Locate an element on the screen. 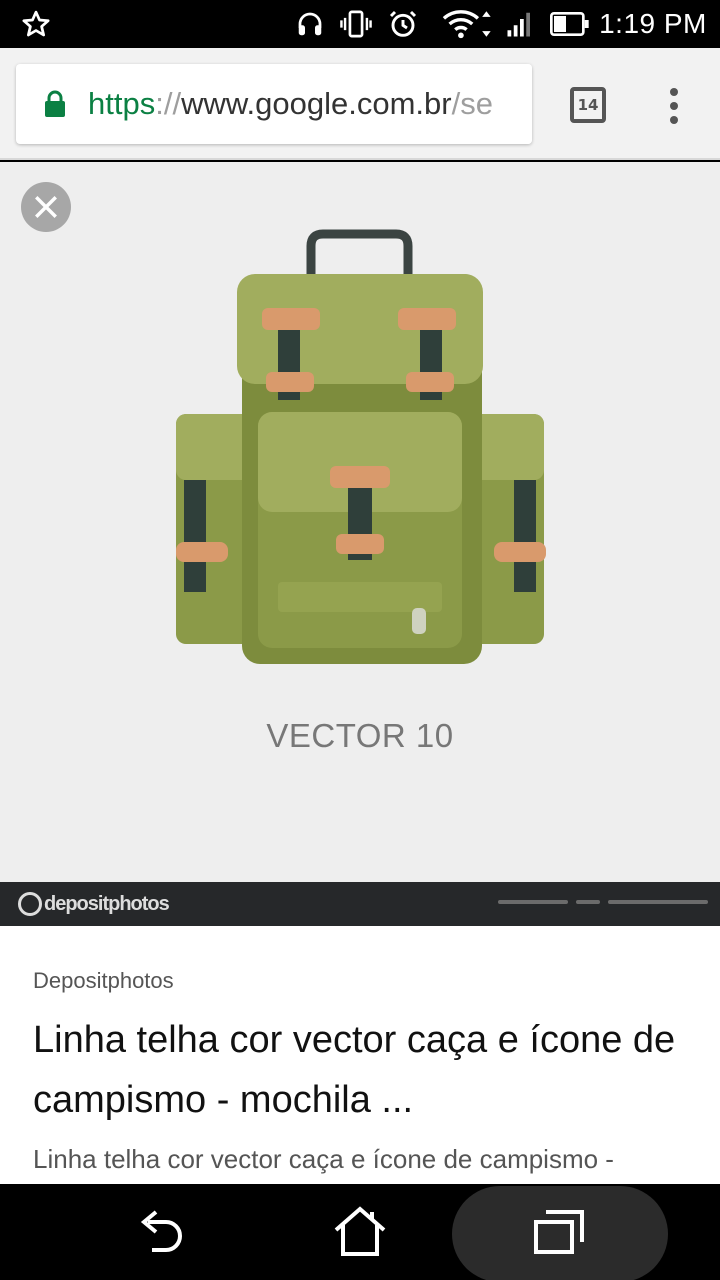 The height and width of the screenshot is (1280, 720). headphones-icon is located at coordinates (310, 24).